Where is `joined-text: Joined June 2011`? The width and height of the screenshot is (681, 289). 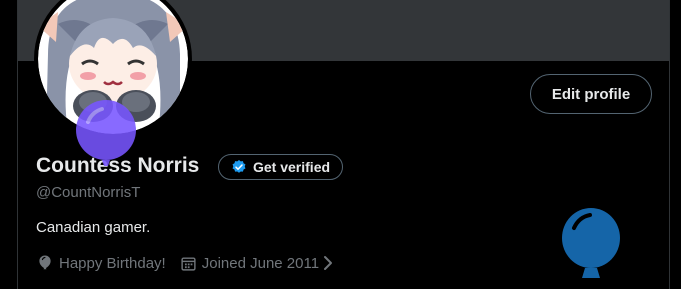
joined-text: Joined June 2011 is located at coordinates (260, 263).